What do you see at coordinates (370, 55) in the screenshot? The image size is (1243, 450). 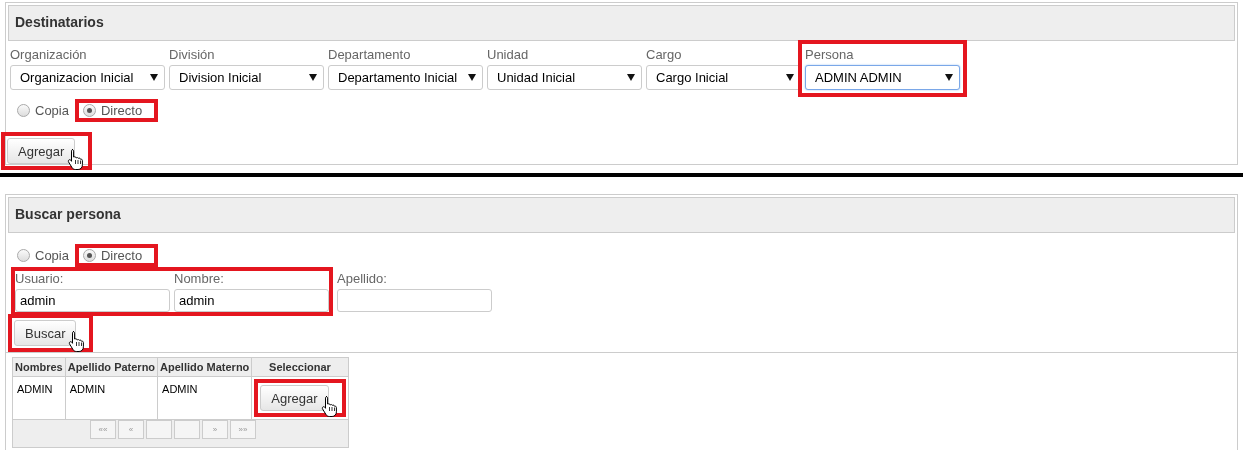 I see `field-label: Departamento` at bounding box center [370, 55].